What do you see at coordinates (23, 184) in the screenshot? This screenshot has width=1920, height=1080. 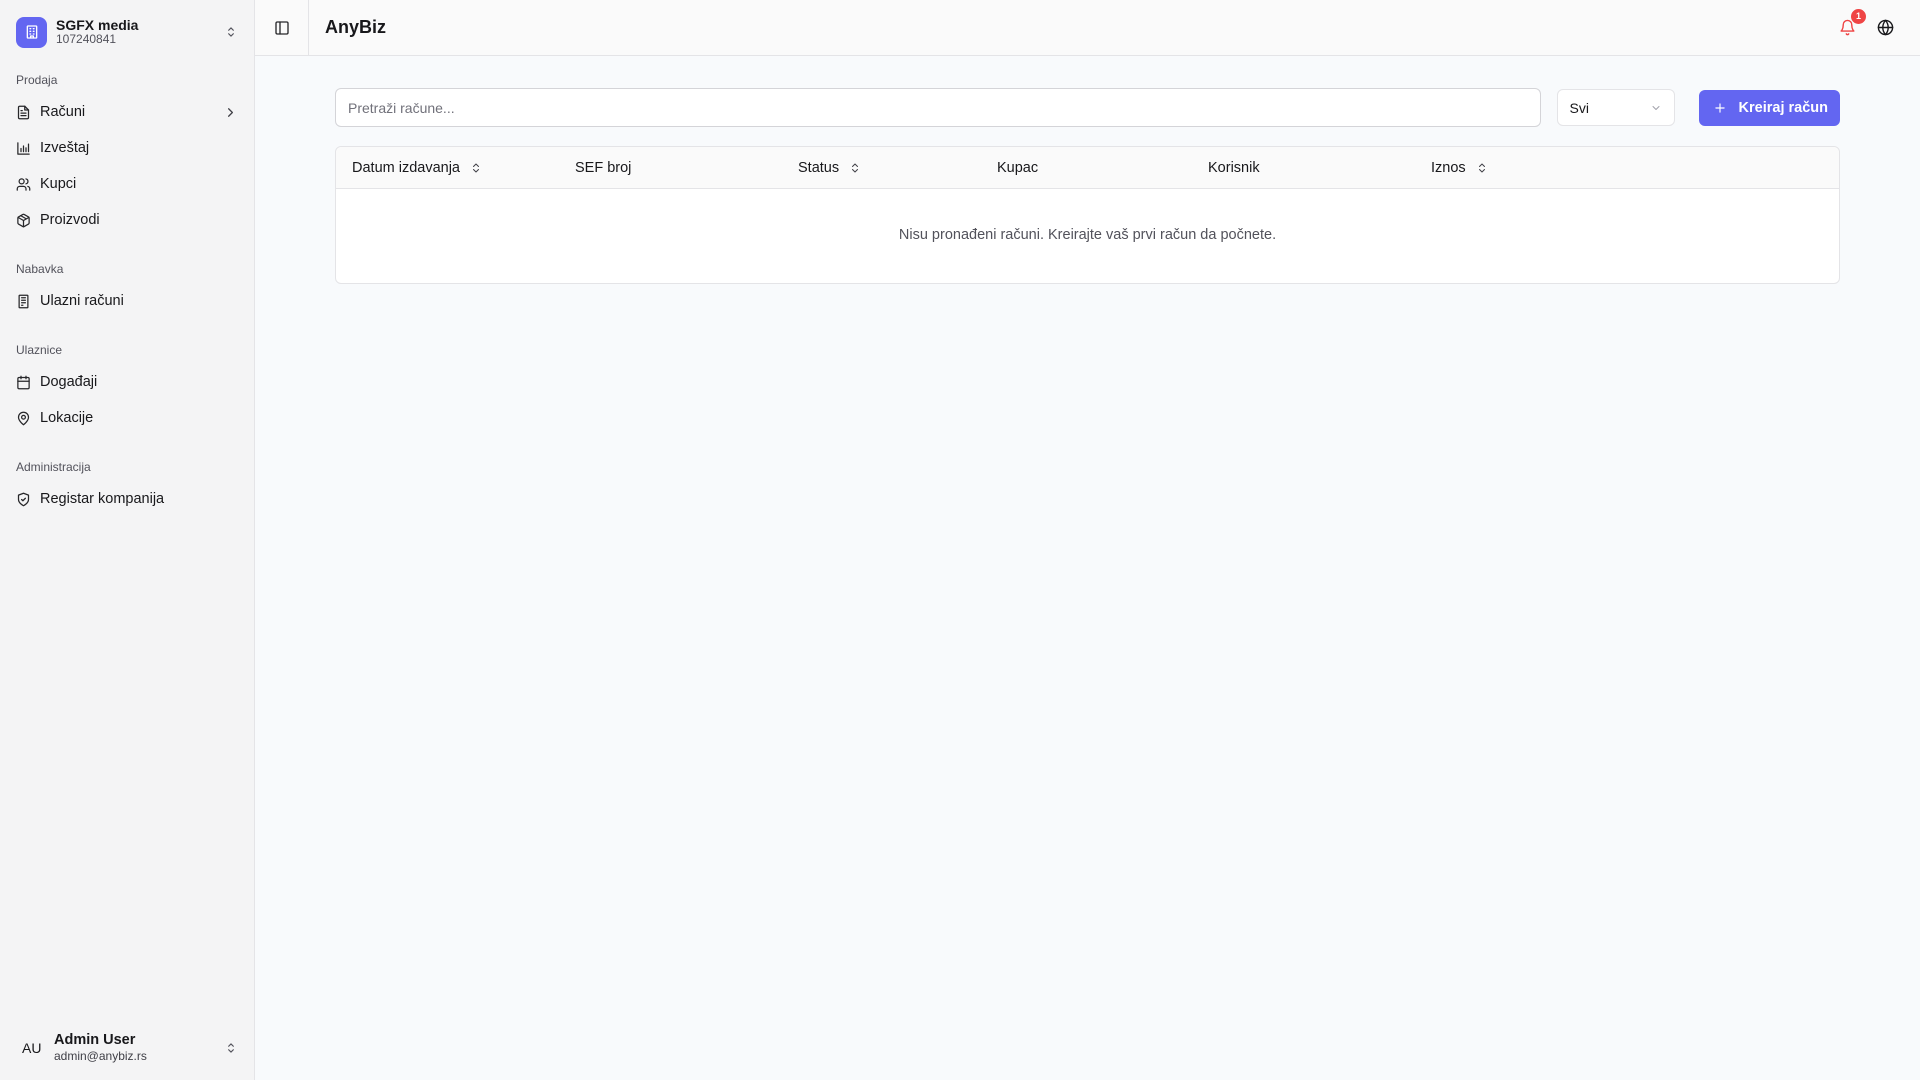 I see `users-icon` at bounding box center [23, 184].